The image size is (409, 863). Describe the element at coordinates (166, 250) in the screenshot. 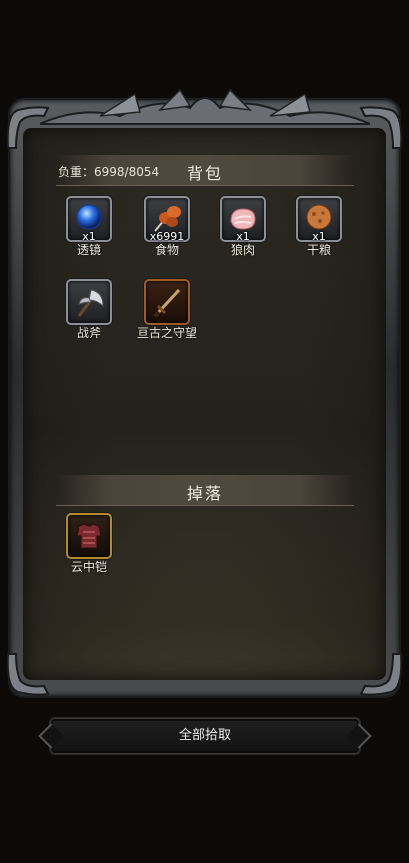

I see `item-name: 食物` at that location.